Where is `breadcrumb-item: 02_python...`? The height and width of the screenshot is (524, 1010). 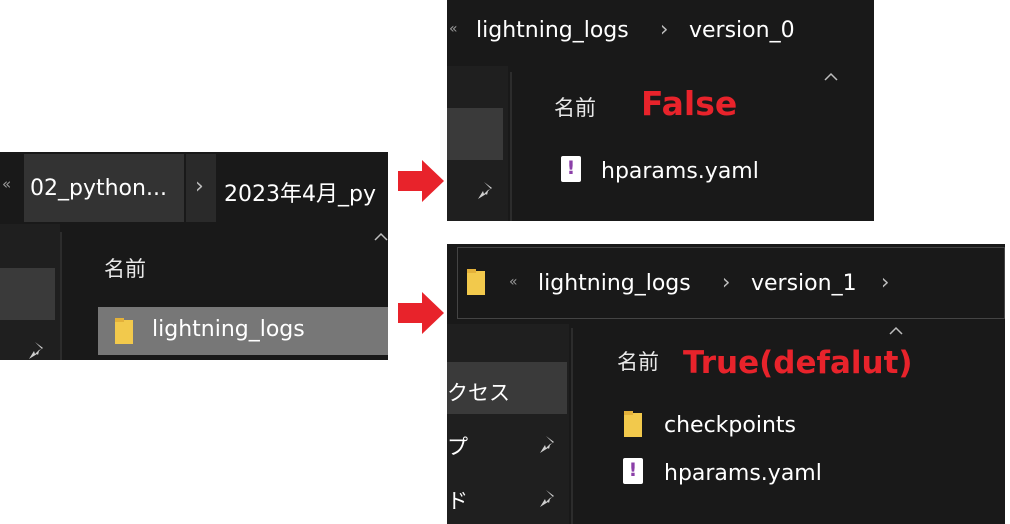 breadcrumb-item: 02_python... is located at coordinates (98, 188).